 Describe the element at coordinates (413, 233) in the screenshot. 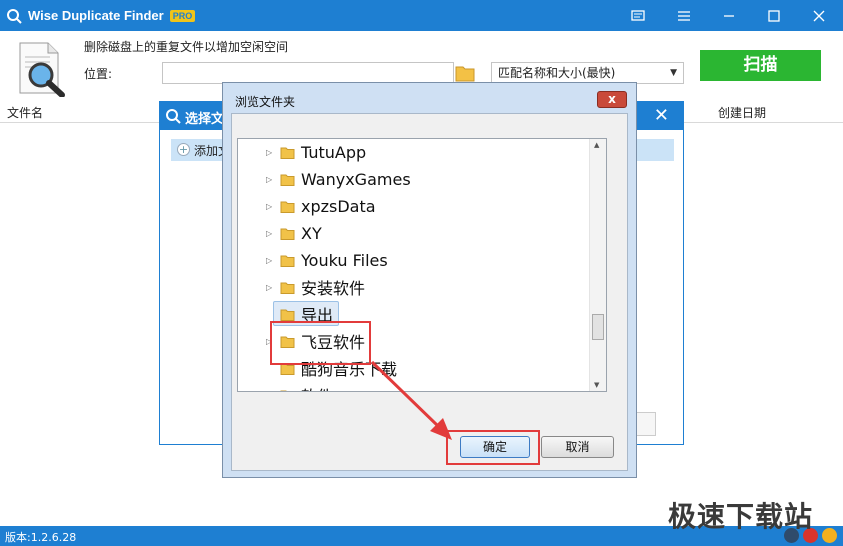

I see `tree-item: ▷ XY` at that location.